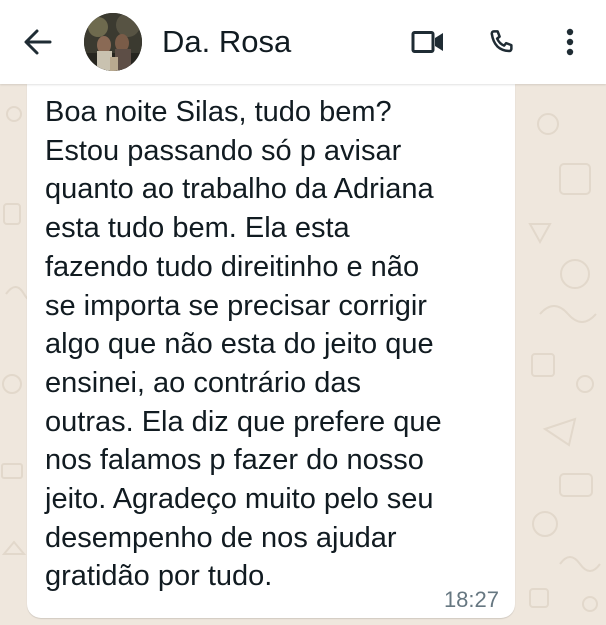 The width and height of the screenshot is (606, 625). I want to click on video-camera-icon, so click(427, 42).